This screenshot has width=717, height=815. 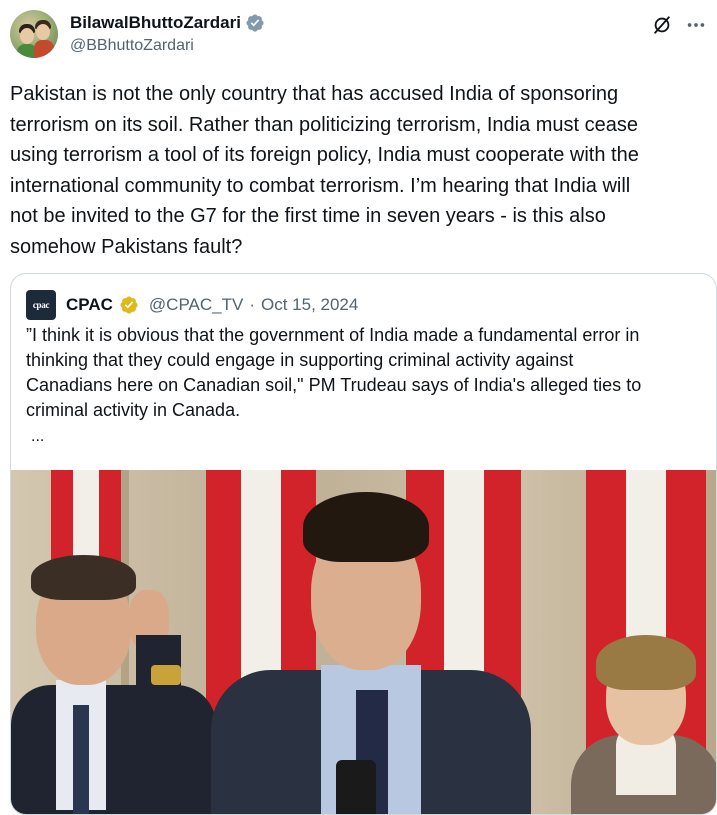 I want to click on more-icon, so click(x=696, y=25).